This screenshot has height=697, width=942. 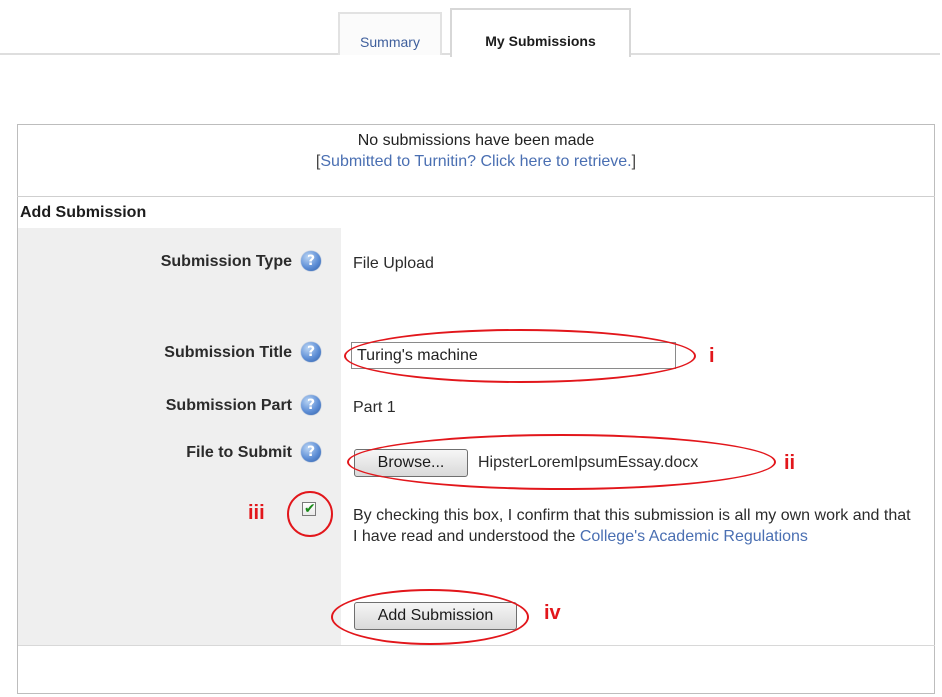 What do you see at coordinates (311, 261) in the screenshot?
I see `help-icon-submission-type: ?` at bounding box center [311, 261].